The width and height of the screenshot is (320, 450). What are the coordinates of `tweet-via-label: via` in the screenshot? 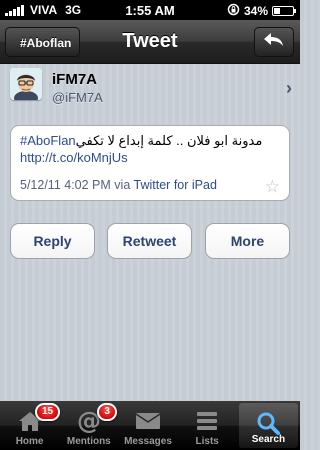 It's located at (122, 185).